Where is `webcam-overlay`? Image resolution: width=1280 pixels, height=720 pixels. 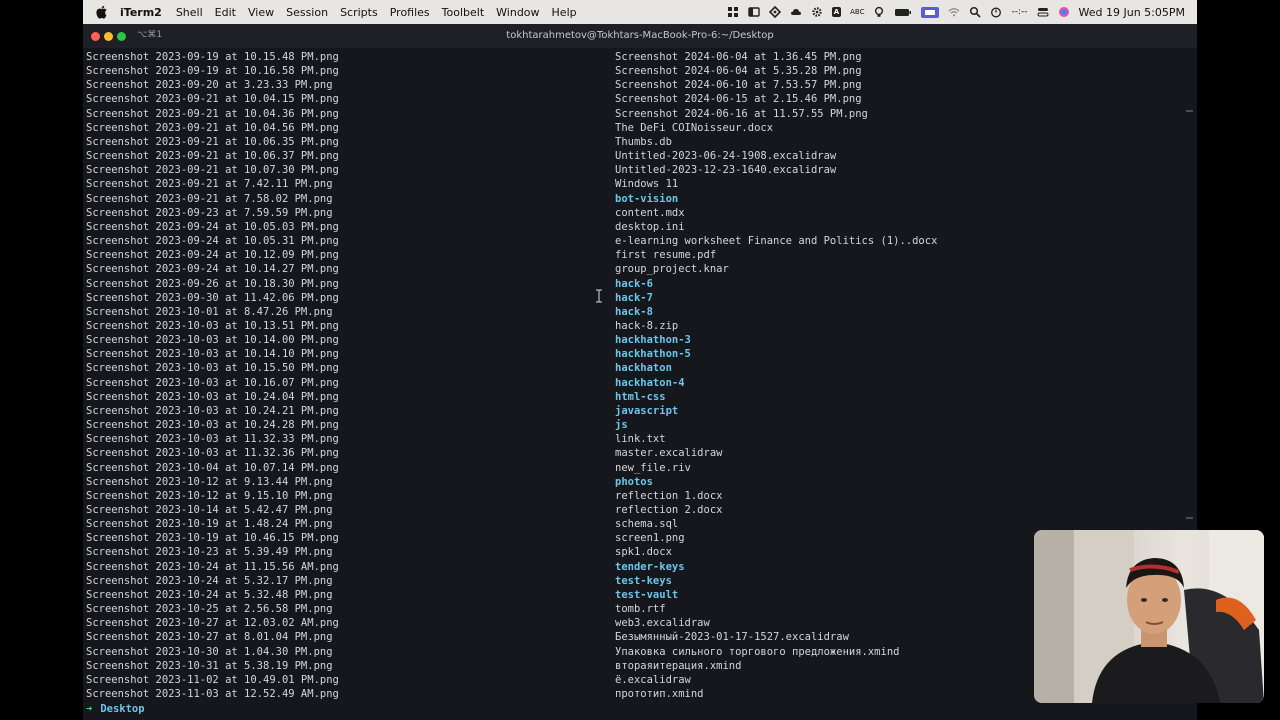
webcam-overlay is located at coordinates (1149, 616).